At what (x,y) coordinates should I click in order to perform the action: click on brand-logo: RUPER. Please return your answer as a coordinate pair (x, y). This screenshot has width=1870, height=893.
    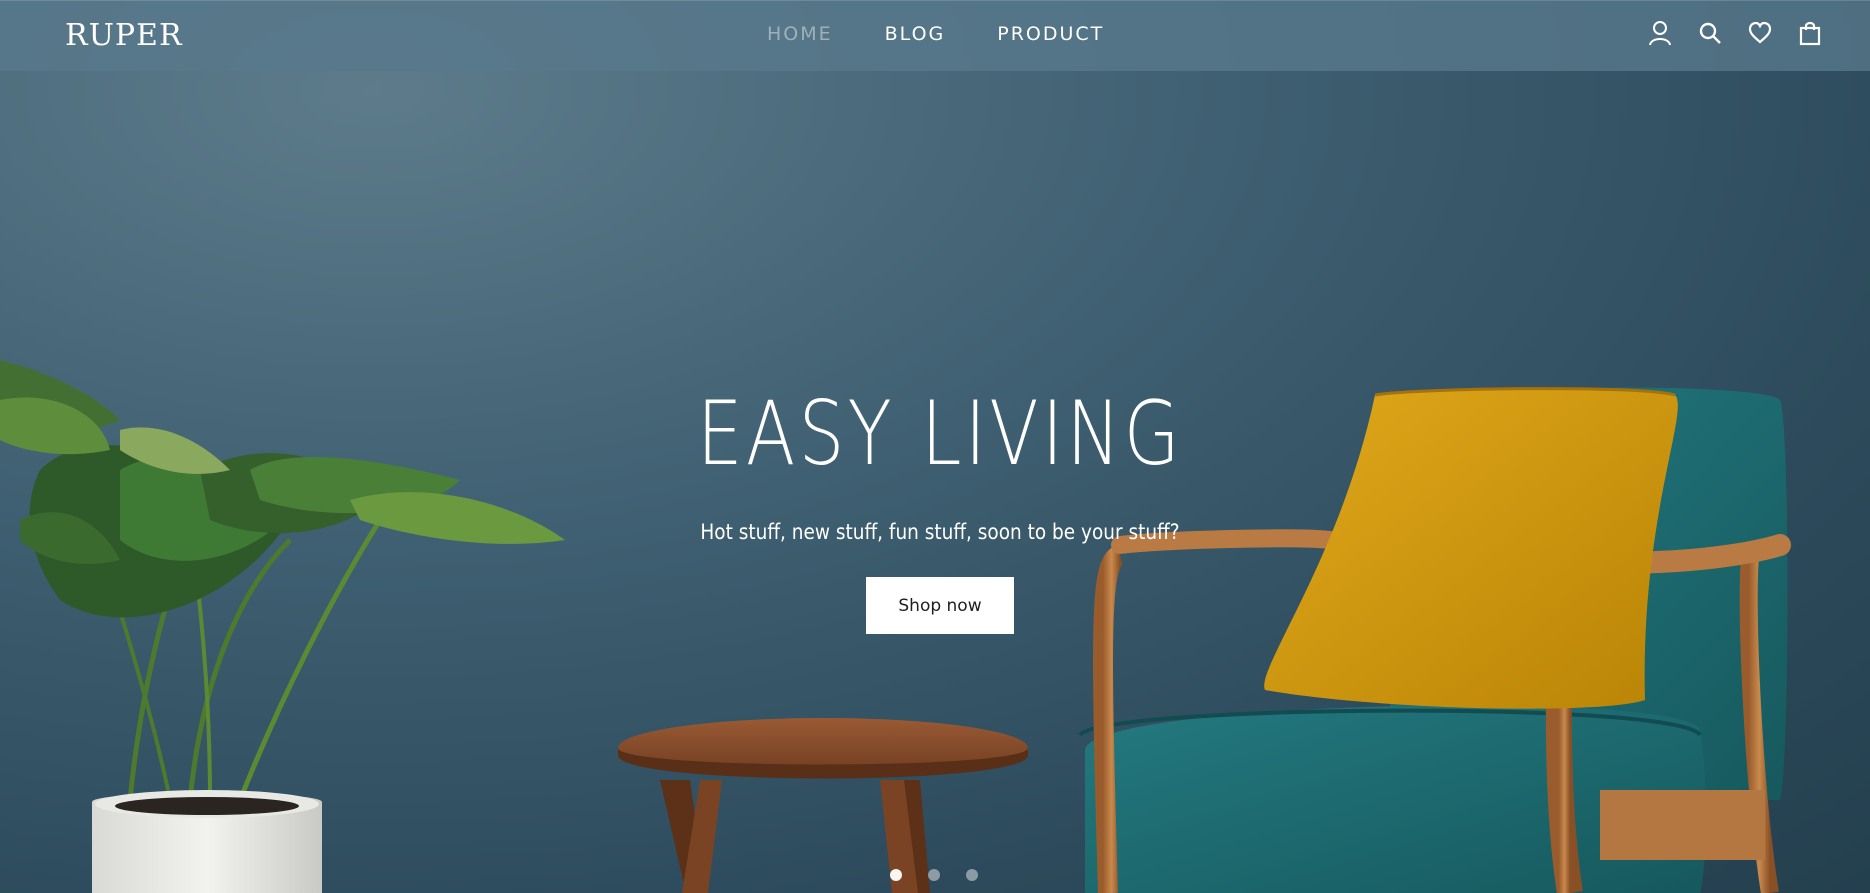
    Looking at the image, I should click on (124, 35).